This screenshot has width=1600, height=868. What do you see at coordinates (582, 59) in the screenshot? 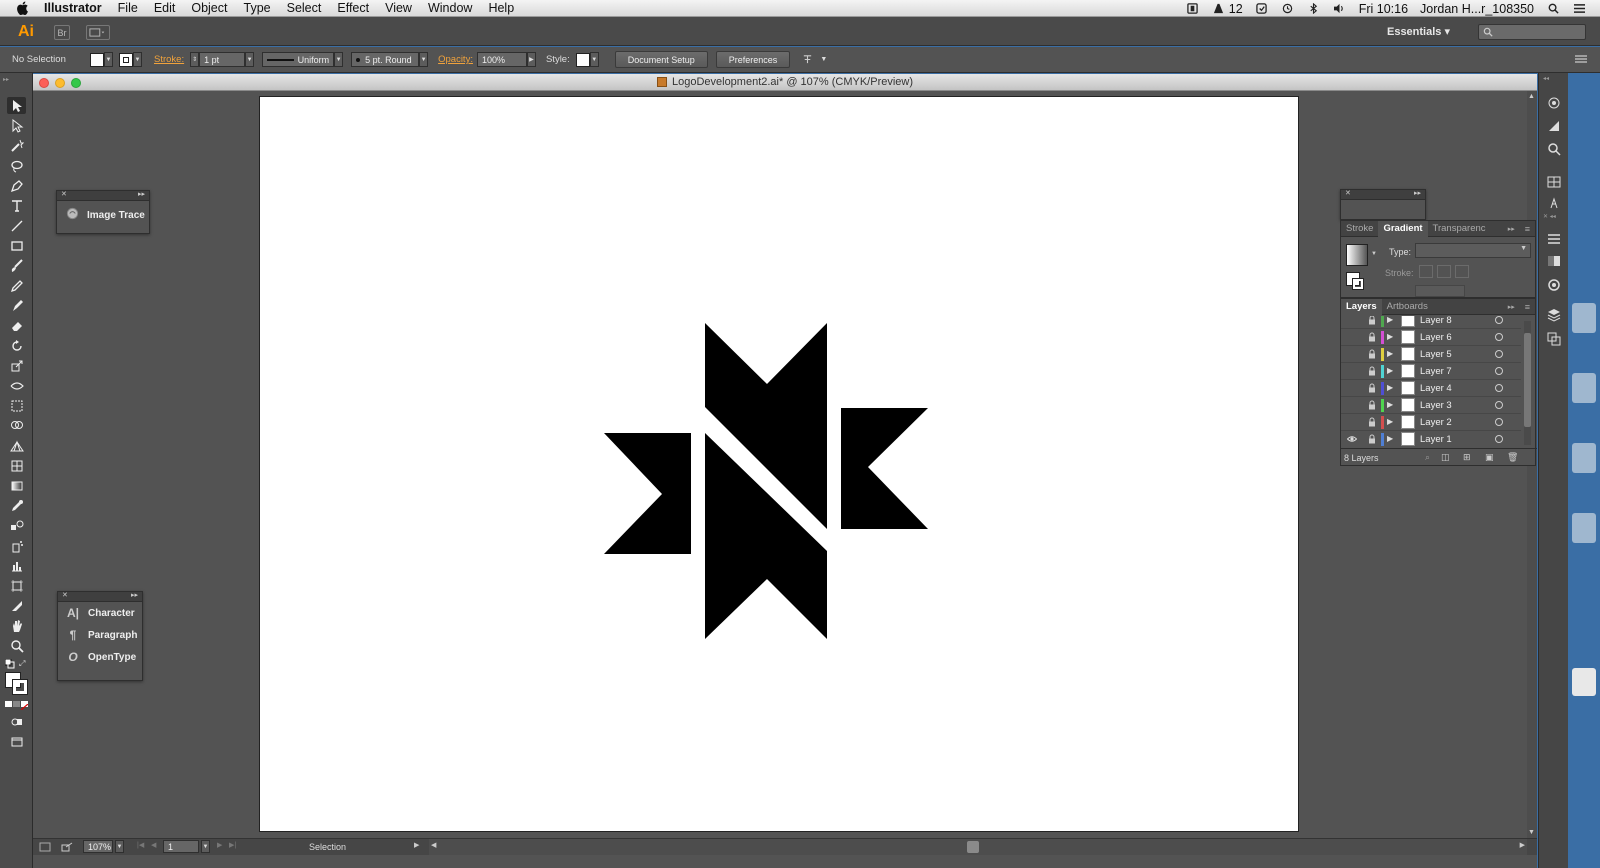
I see `graphic-style-swatch` at bounding box center [582, 59].